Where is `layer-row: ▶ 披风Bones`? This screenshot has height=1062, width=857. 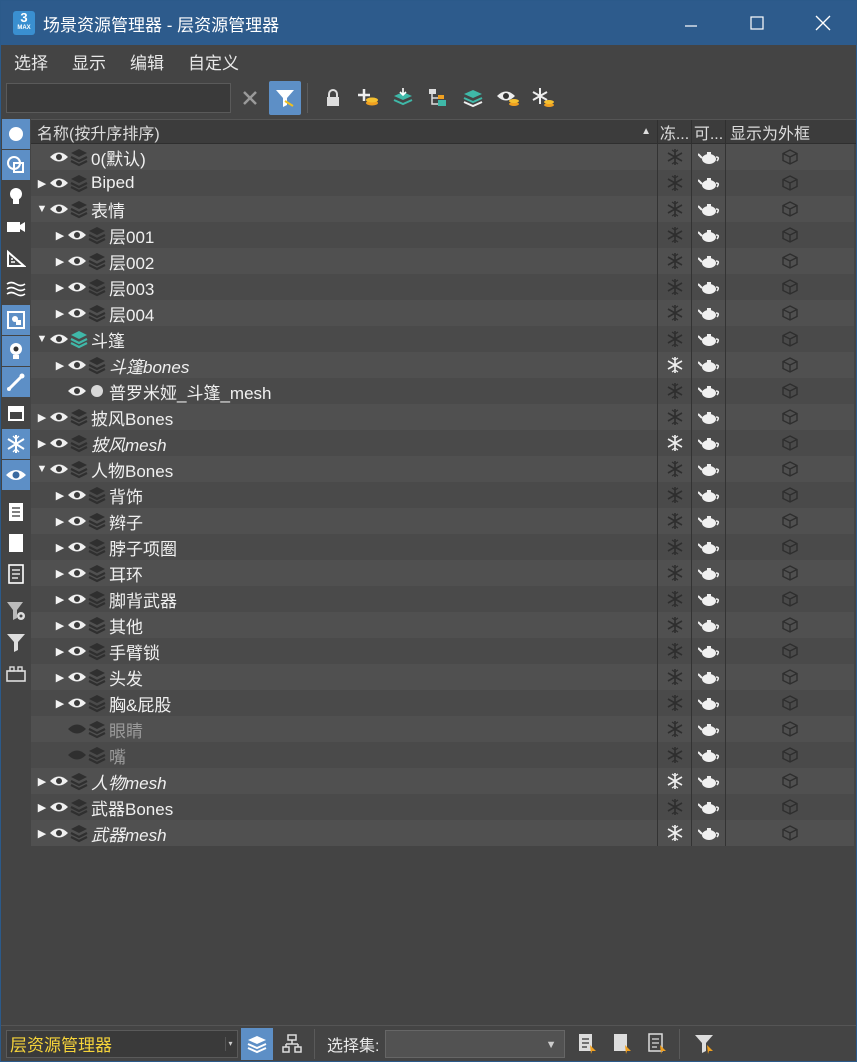
layer-row: ▶ 披风Bones is located at coordinates (443, 417).